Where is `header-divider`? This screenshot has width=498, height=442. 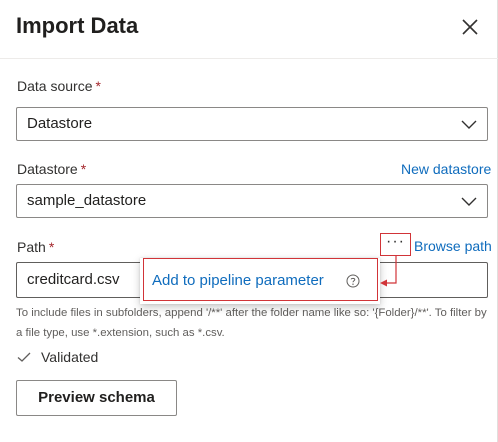 header-divider is located at coordinates (249, 58).